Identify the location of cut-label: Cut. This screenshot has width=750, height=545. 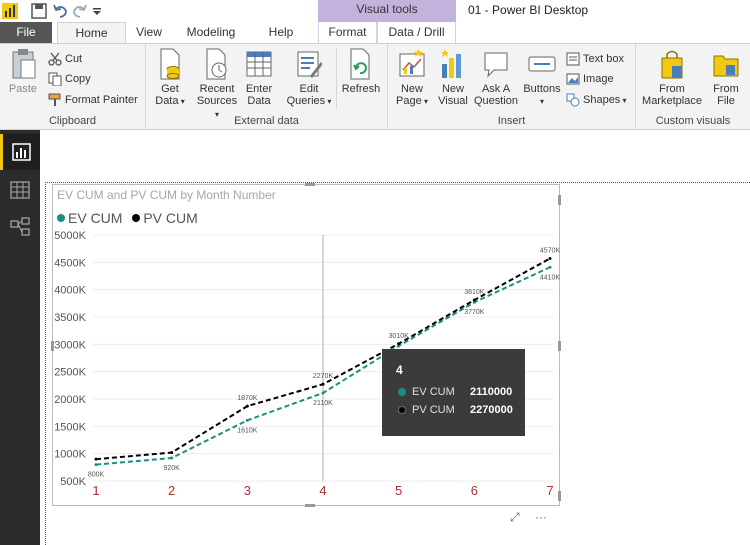
(74, 59).